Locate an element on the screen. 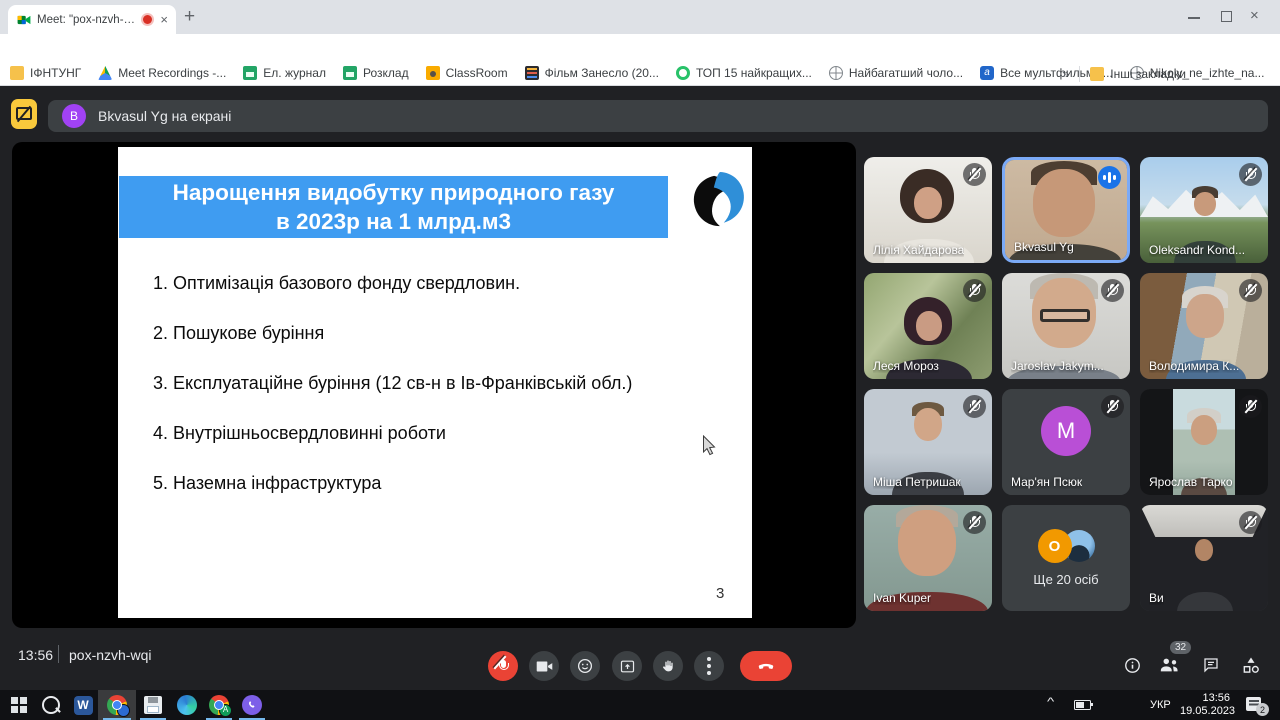 The height and width of the screenshot is (720, 1280). present-button is located at coordinates (627, 666).